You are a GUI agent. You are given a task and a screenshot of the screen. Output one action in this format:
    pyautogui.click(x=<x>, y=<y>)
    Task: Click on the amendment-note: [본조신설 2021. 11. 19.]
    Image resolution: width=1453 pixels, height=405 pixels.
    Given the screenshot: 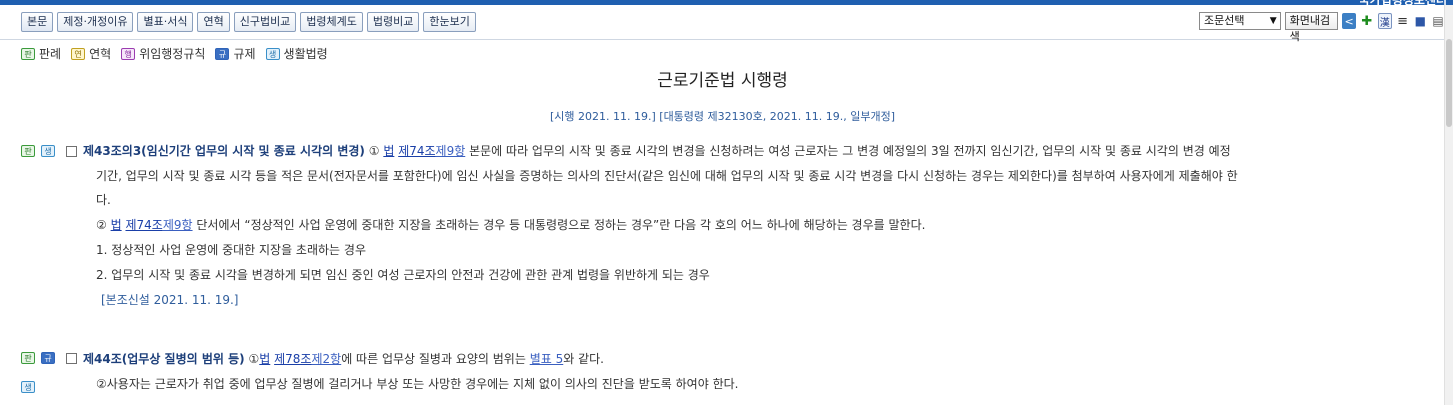 What is the action you would take?
    pyautogui.click(x=170, y=300)
    